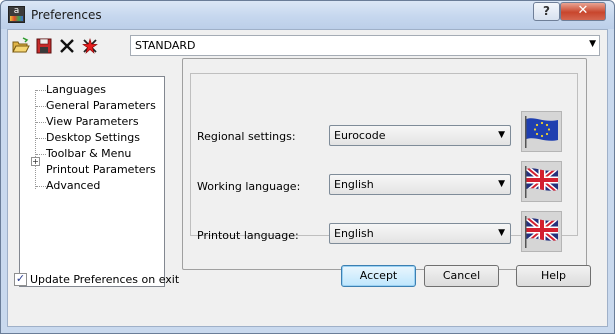 The height and width of the screenshot is (334, 615). What do you see at coordinates (93, 137) in the screenshot?
I see `tree-item-desktop-settings: Desktop Settings` at bounding box center [93, 137].